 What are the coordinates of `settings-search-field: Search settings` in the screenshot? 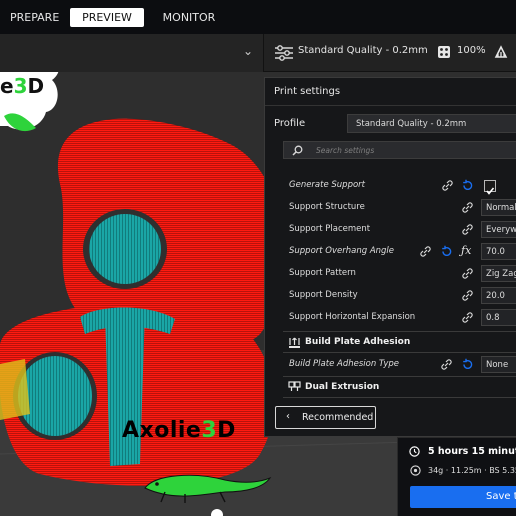 It's located at (399, 150).